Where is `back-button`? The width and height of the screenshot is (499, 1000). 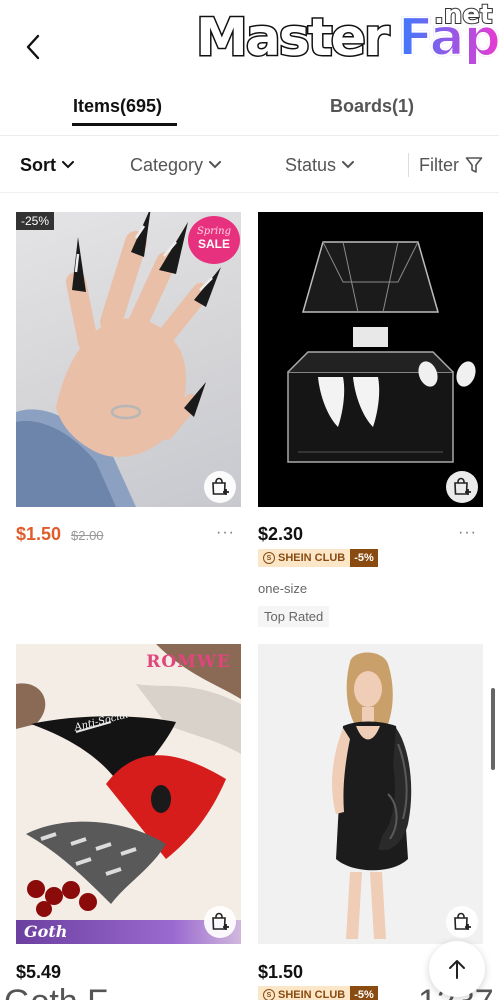 back-button is located at coordinates (33, 47).